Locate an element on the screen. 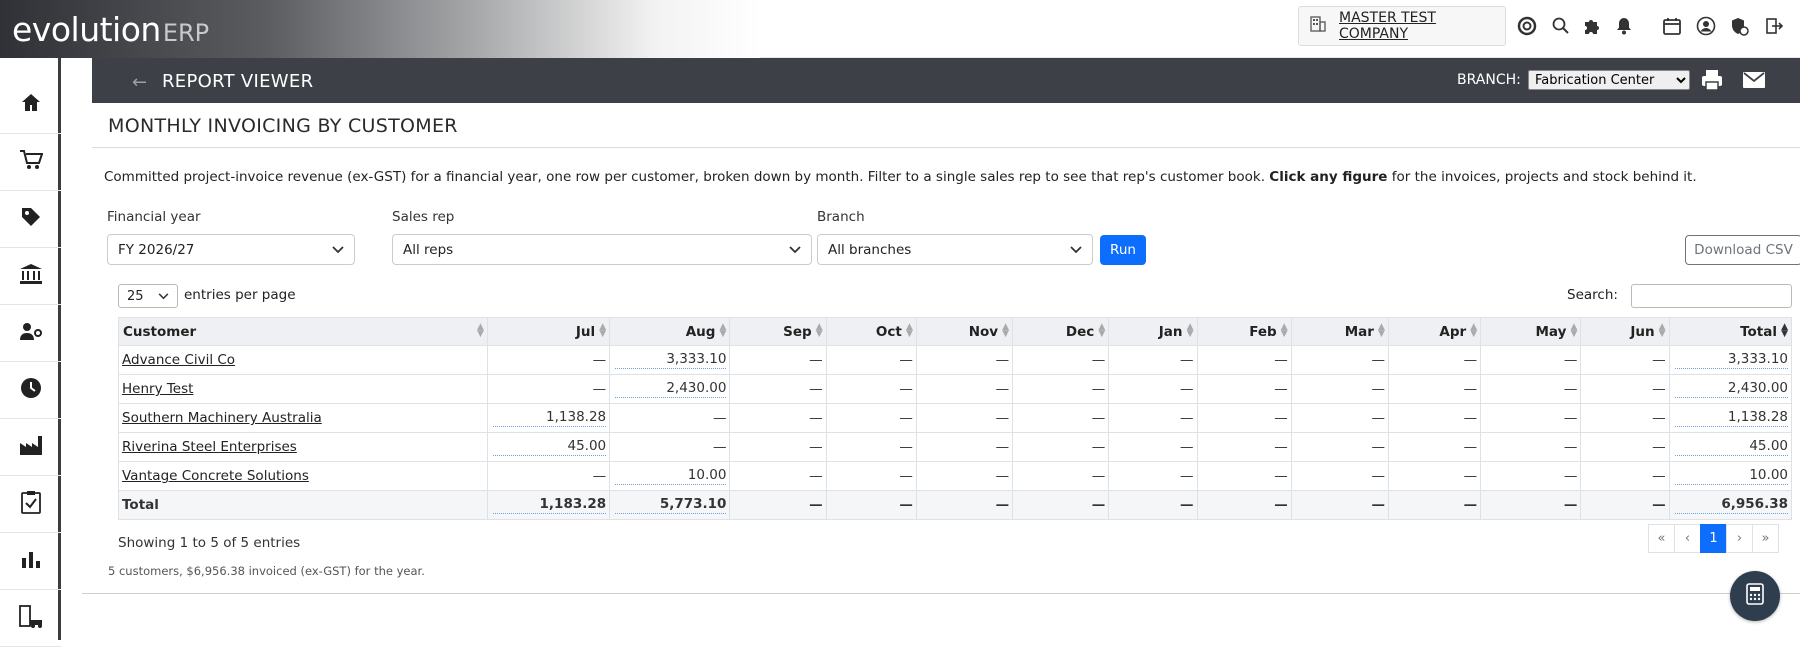 The image size is (1800, 647). pager-next: › is located at coordinates (1739, 538).